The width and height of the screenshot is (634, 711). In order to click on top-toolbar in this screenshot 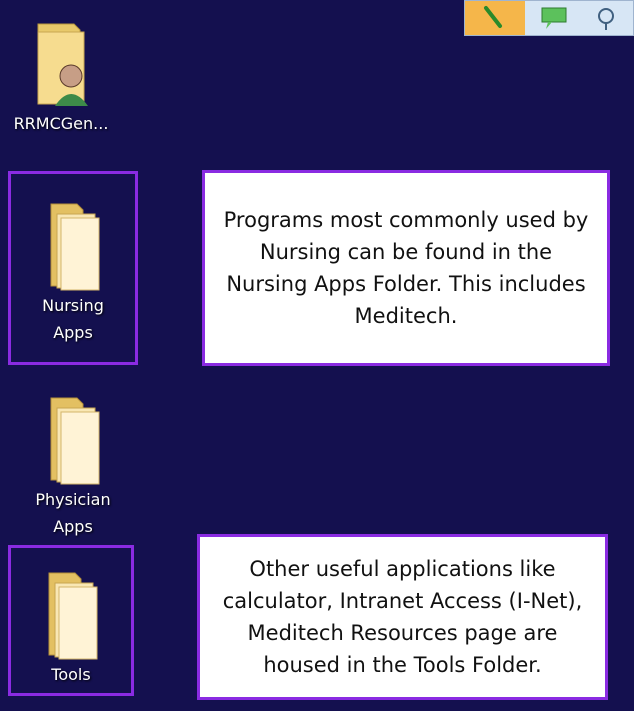, I will do `click(549, 18)`.